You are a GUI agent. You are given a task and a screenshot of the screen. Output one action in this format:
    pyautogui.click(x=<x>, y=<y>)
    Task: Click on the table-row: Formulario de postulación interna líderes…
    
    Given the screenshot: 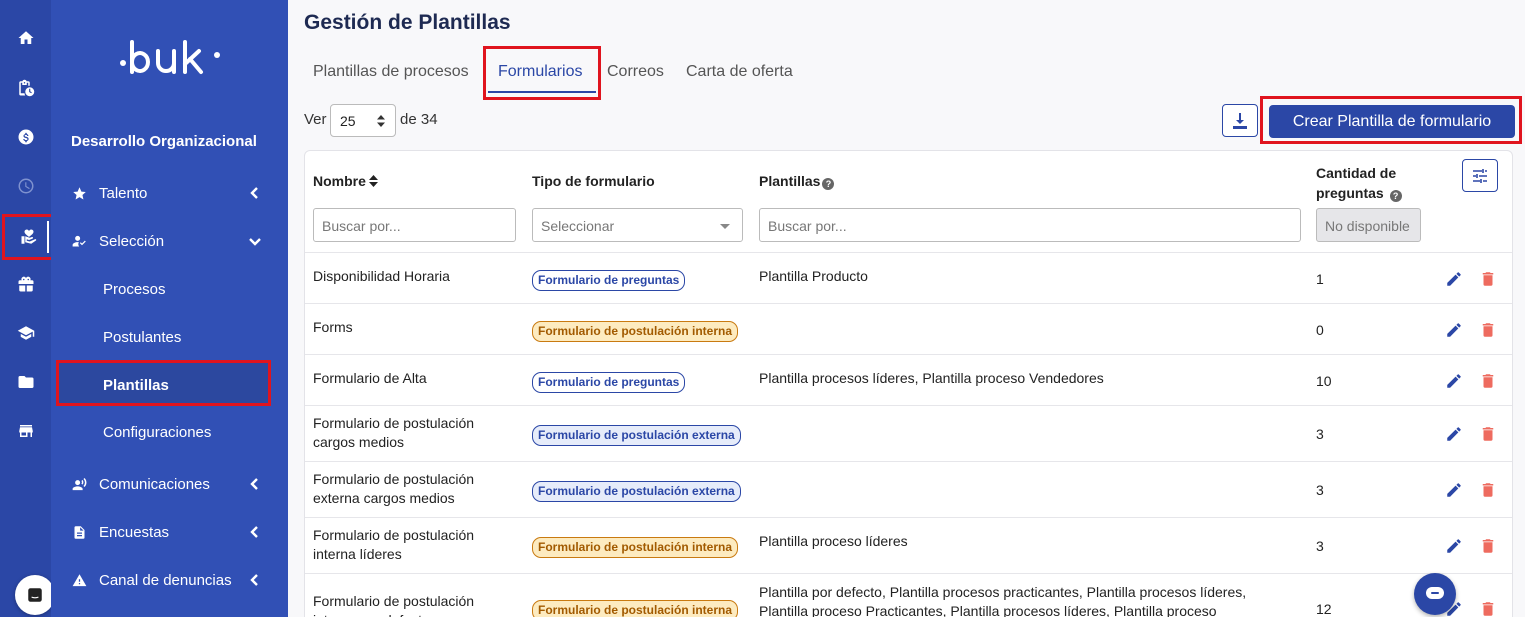 What is the action you would take?
    pyautogui.click(x=908, y=545)
    